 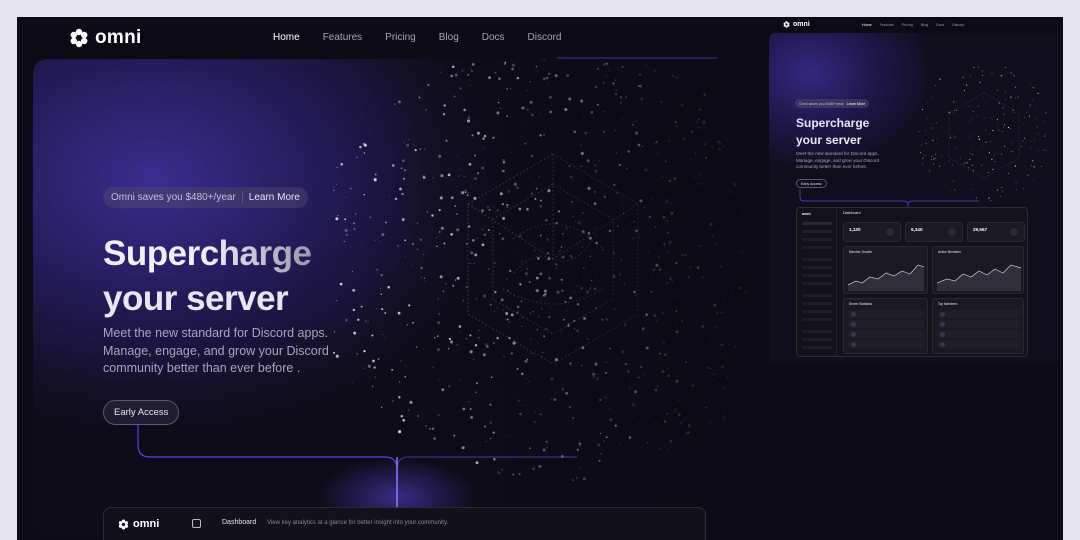 What do you see at coordinates (123, 524) in the screenshot?
I see `omni-flower-icon` at bounding box center [123, 524].